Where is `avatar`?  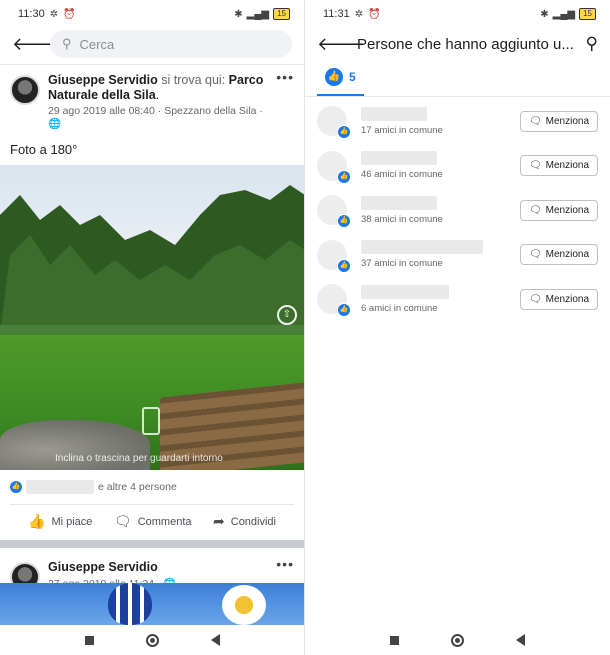 avatar is located at coordinates (25, 90).